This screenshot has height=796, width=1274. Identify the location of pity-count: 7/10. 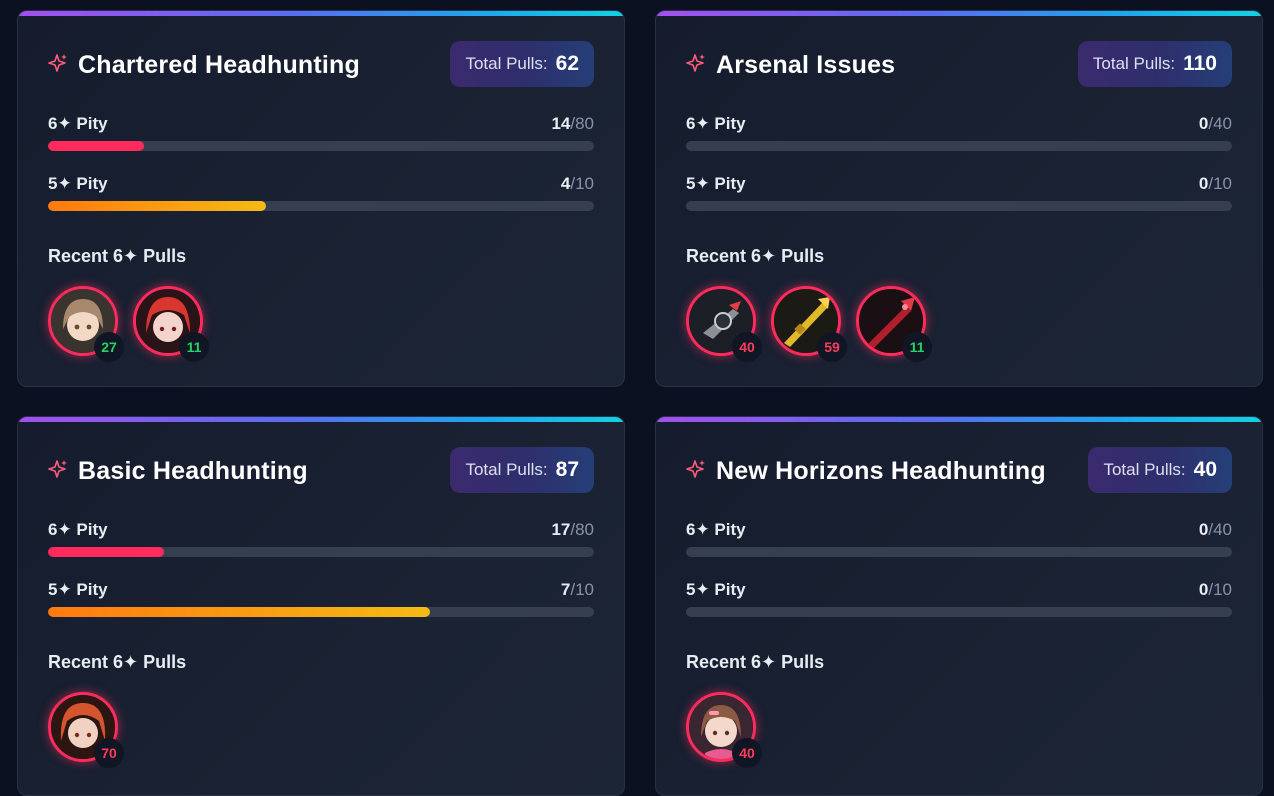
(577, 589).